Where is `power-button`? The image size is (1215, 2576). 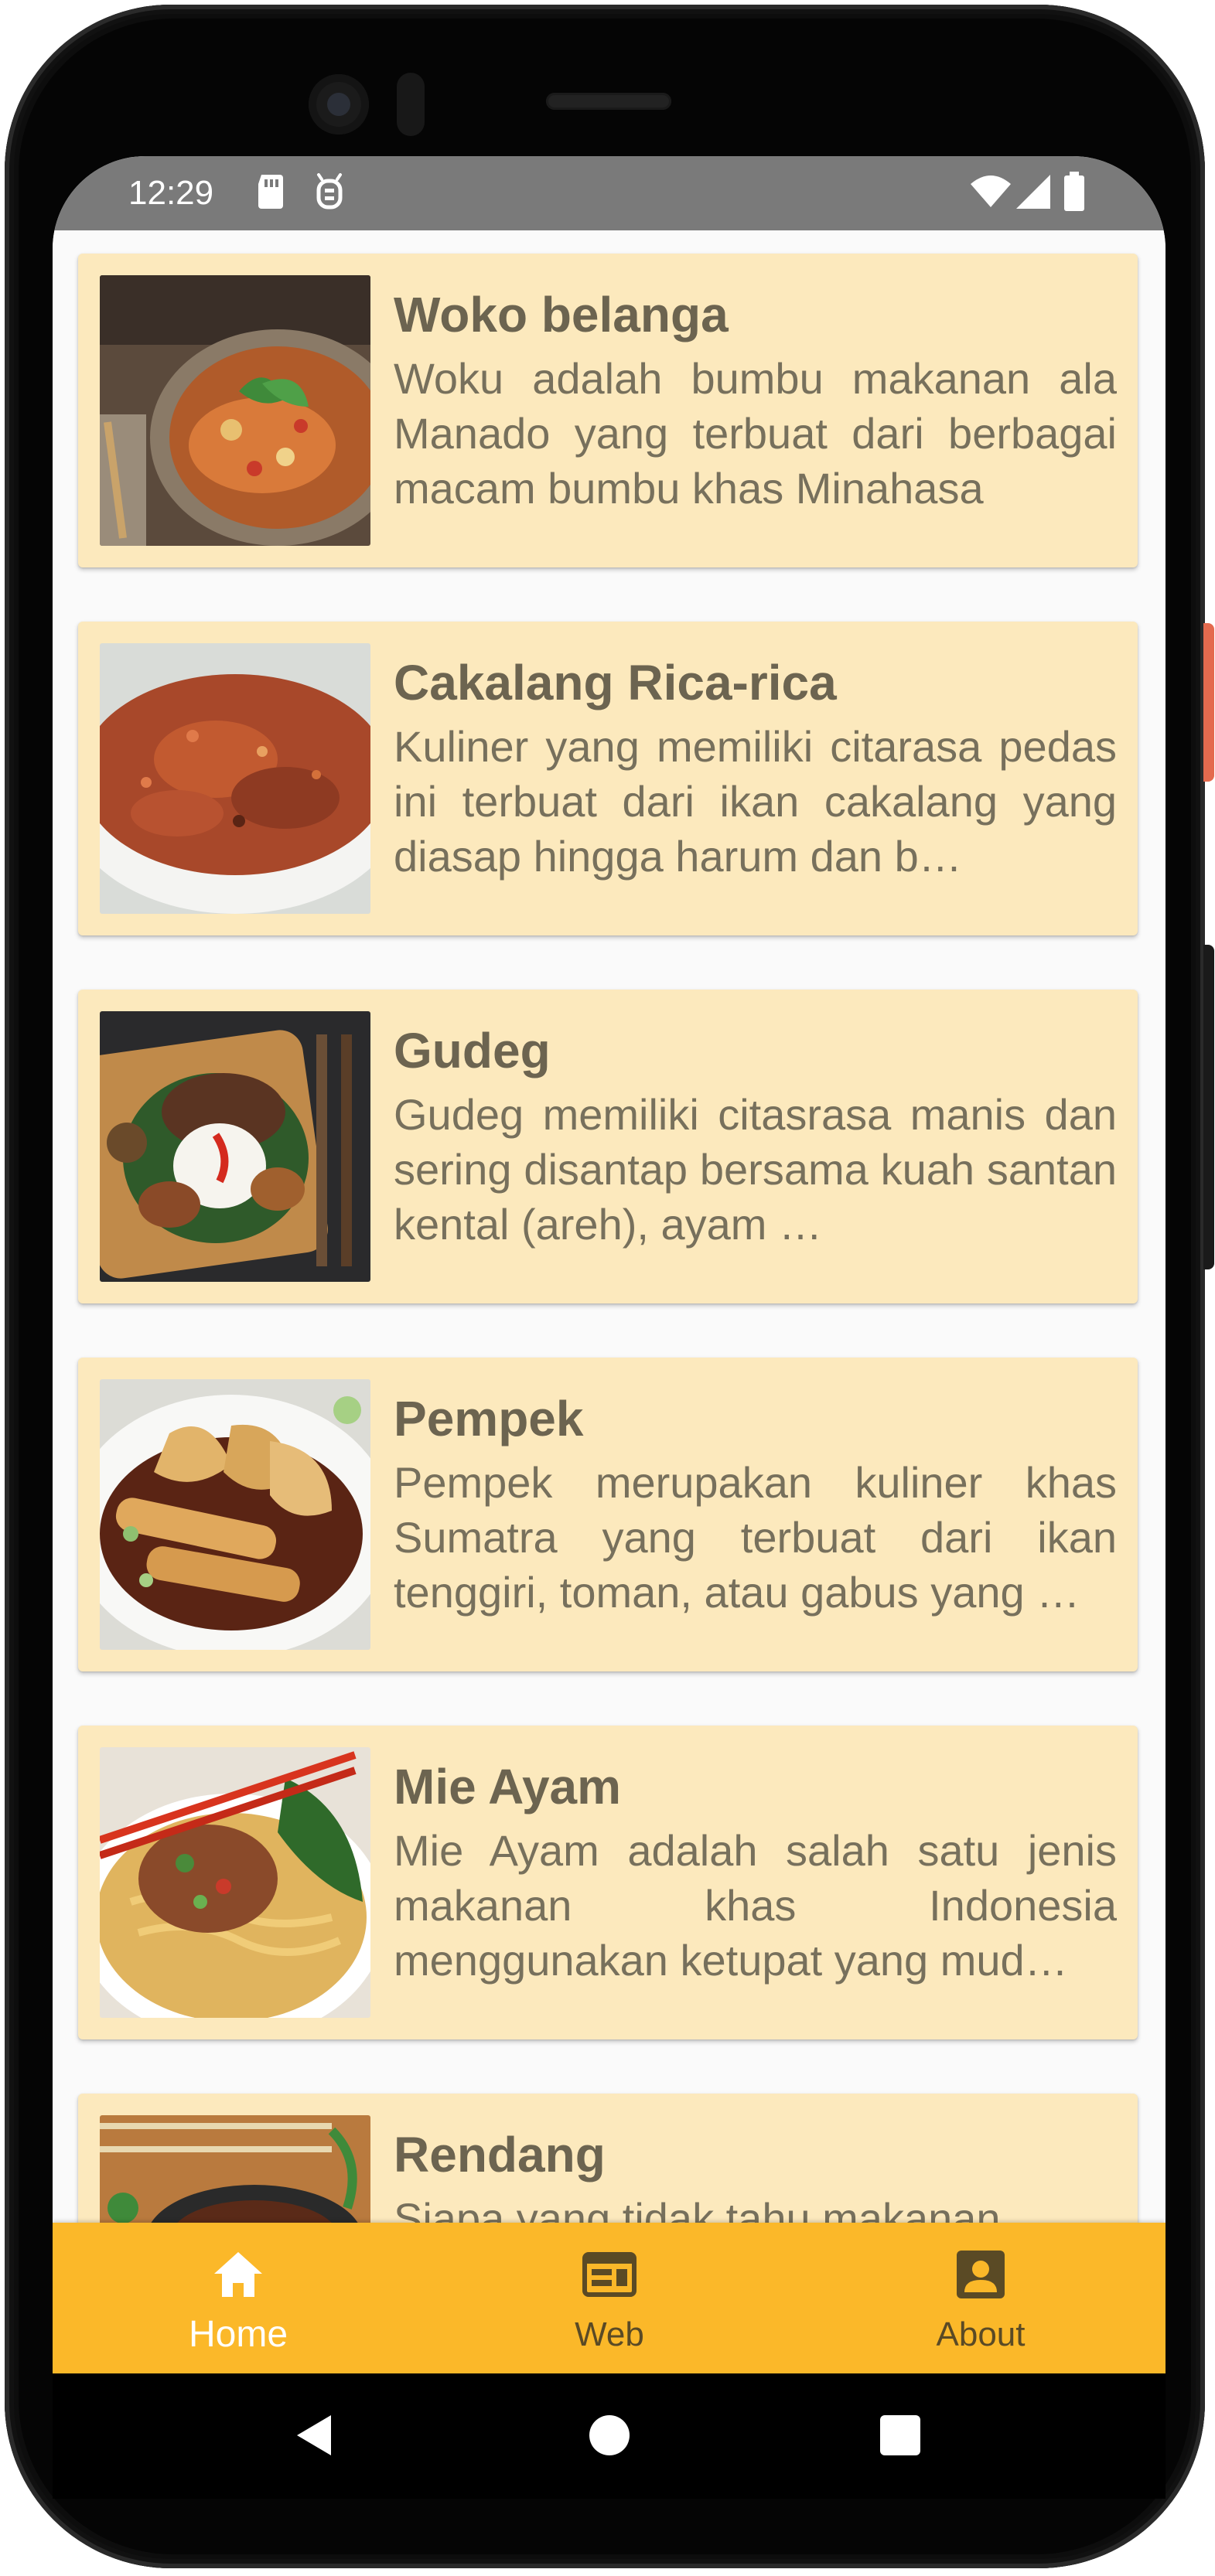
power-button is located at coordinates (1208, 702).